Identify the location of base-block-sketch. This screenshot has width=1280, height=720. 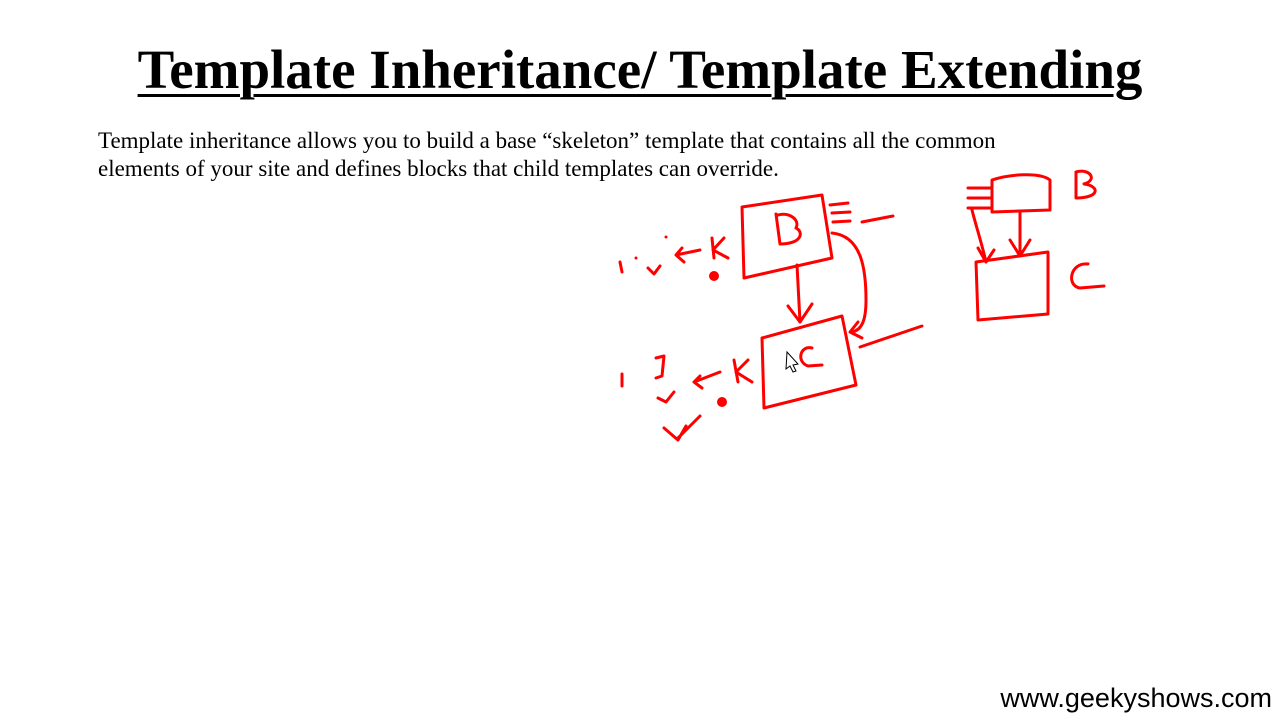
(817, 236).